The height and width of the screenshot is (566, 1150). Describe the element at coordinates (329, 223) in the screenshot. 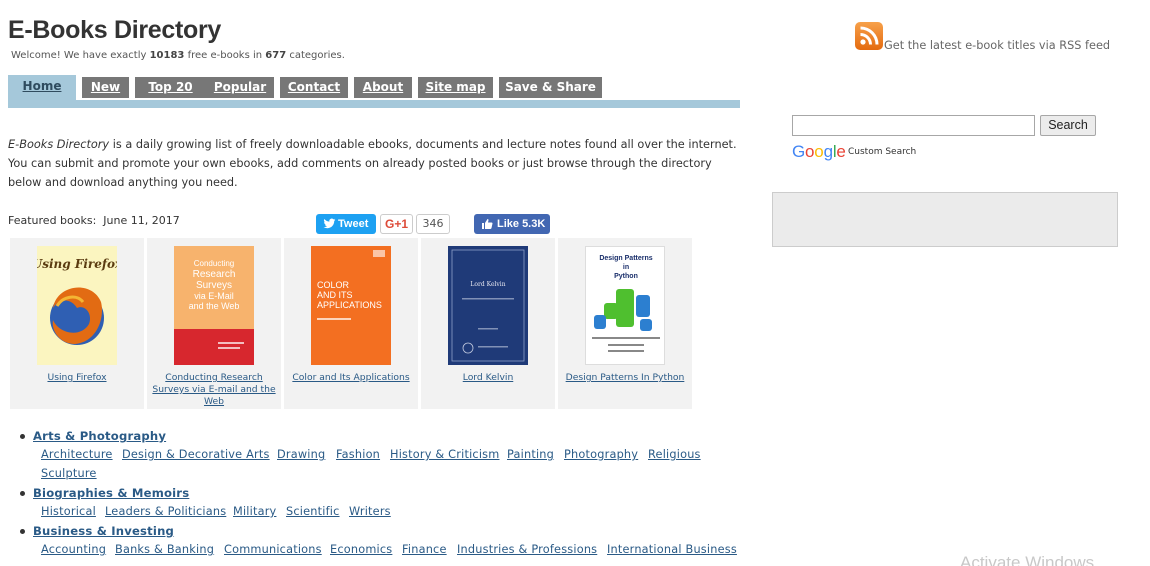

I see `twitter-bird-icon` at that location.